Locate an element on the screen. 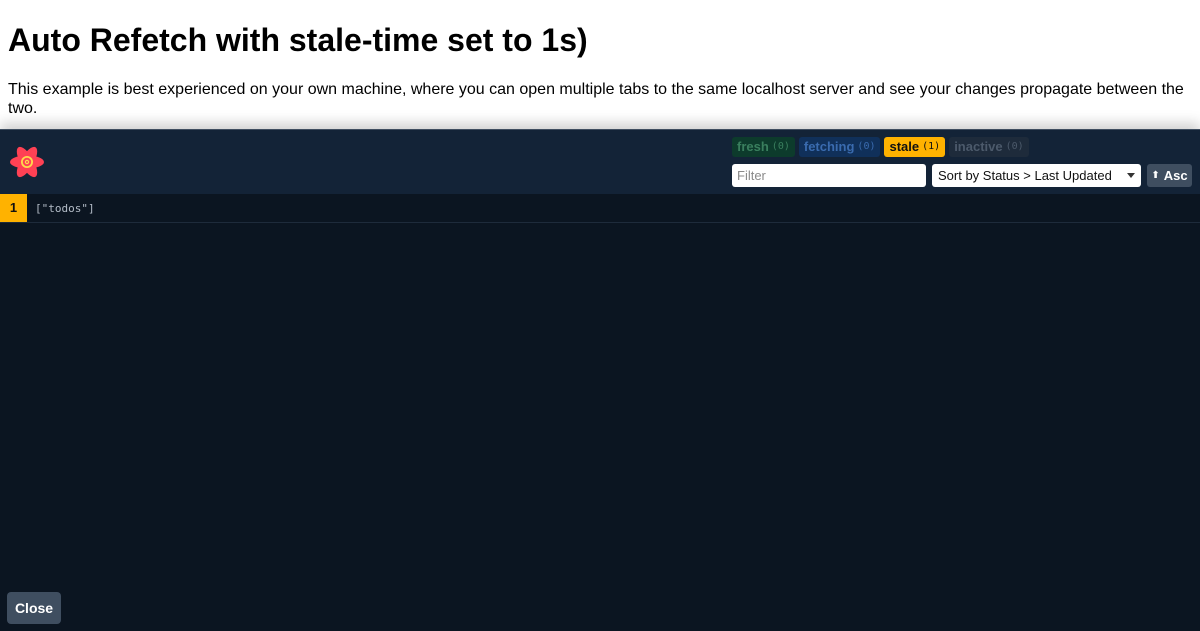 This screenshot has width=1200, height=631. query-row: 1 ["todos"] is located at coordinates (600, 208).